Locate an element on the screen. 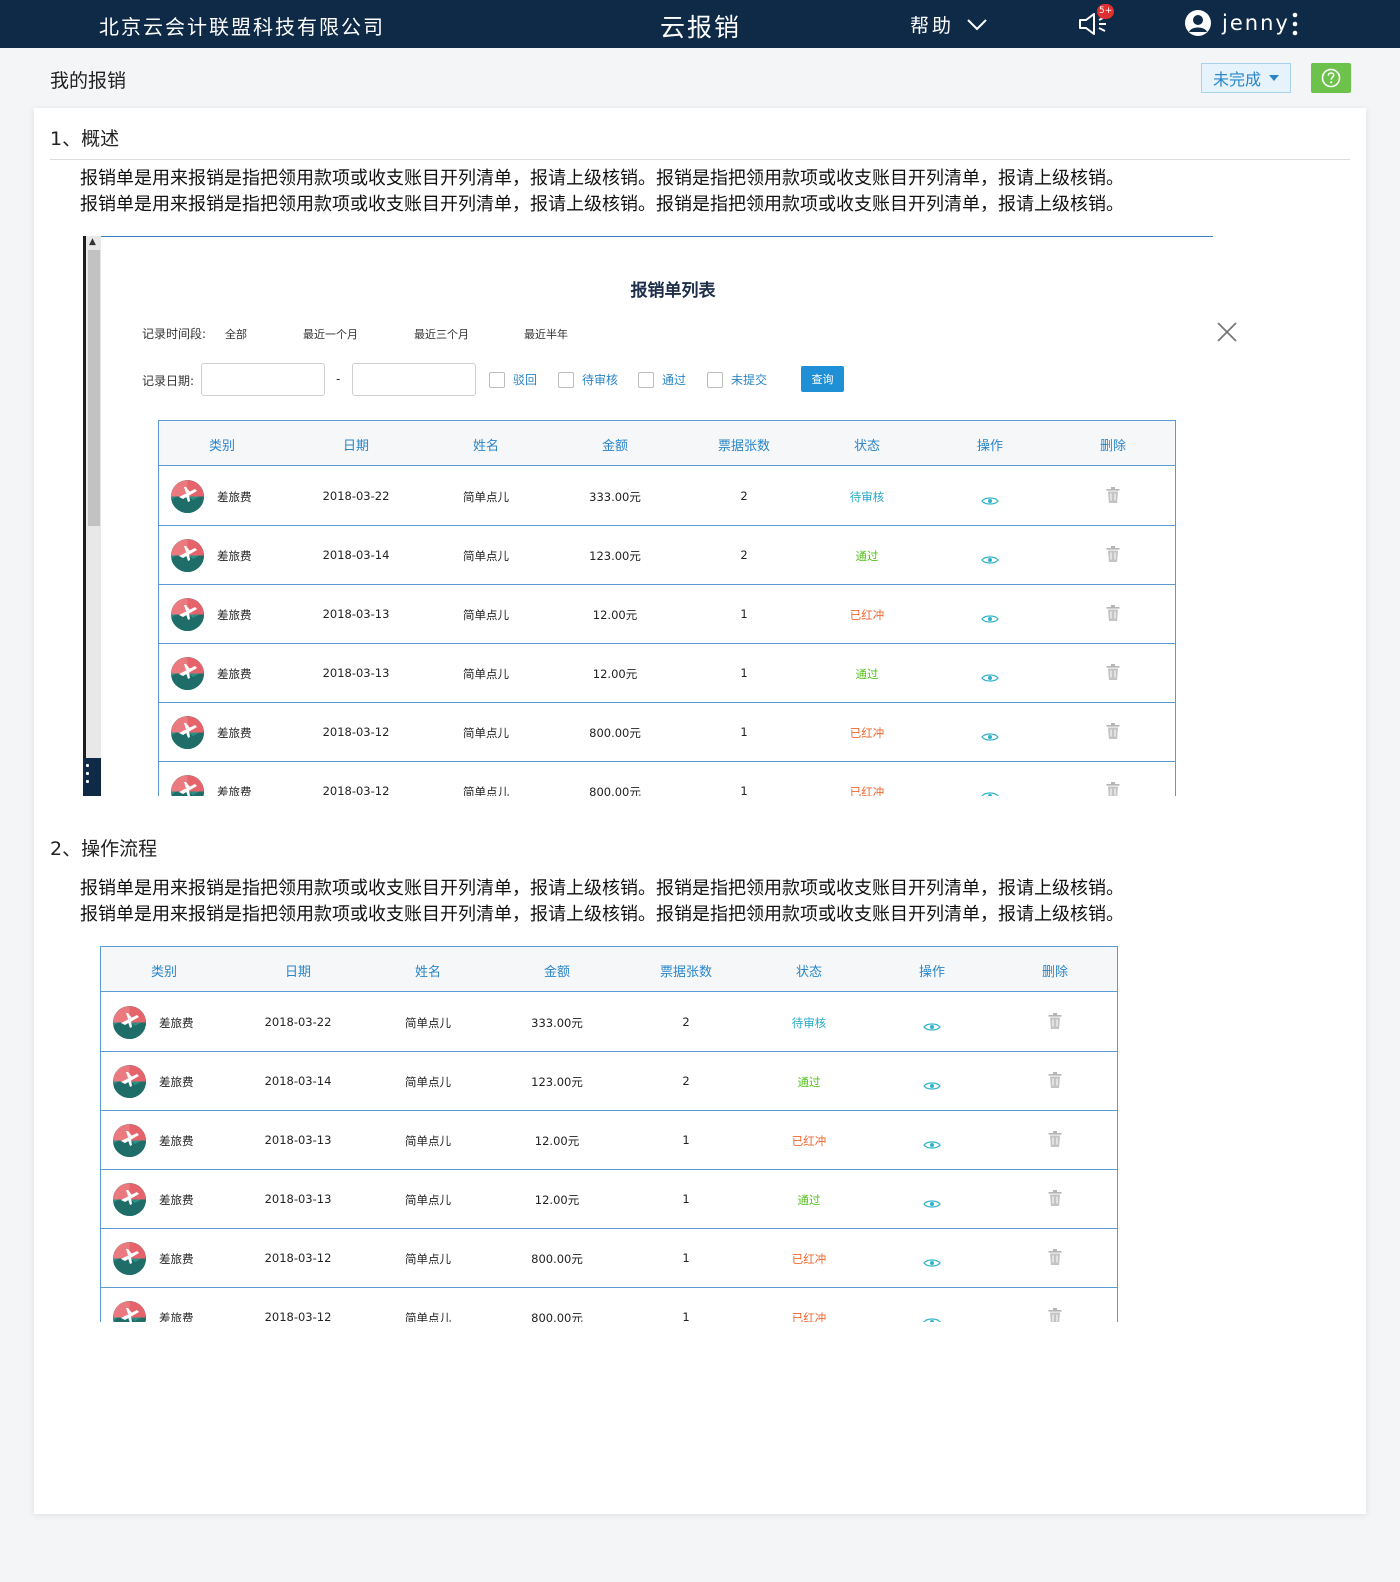  range-3months: 最近三个月 is located at coordinates (441, 334).